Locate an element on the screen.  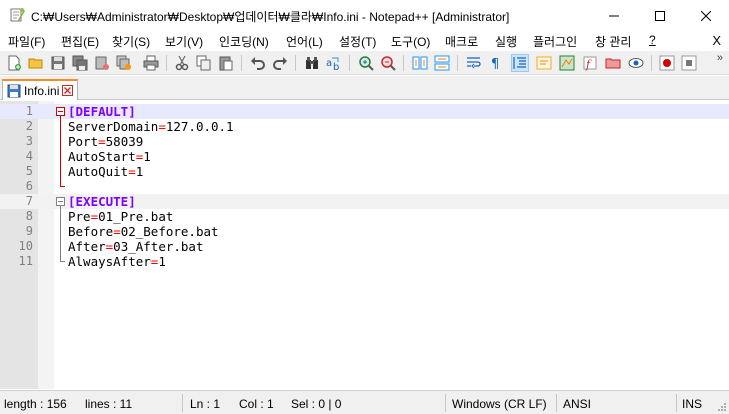
cut-button is located at coordinates (182, 63).